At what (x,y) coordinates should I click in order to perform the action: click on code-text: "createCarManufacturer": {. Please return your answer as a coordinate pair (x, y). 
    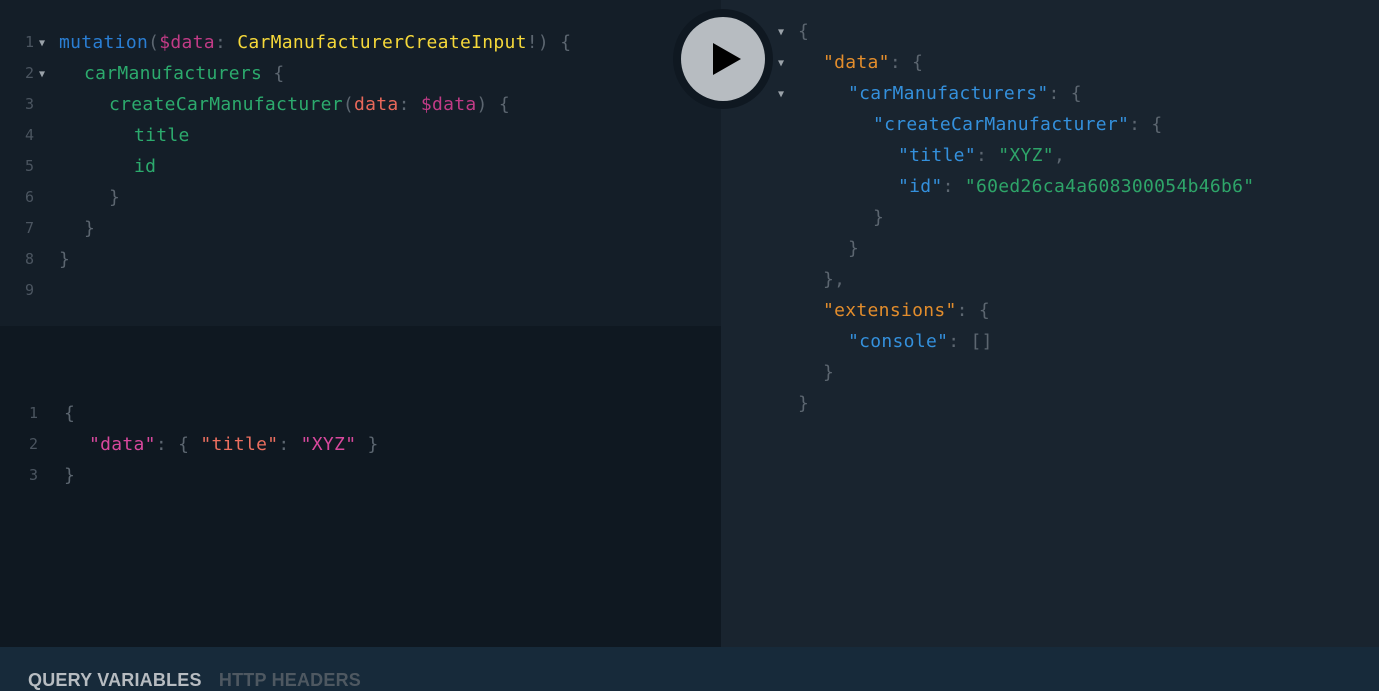
    Looking at the image, I should click on (1018, 124).